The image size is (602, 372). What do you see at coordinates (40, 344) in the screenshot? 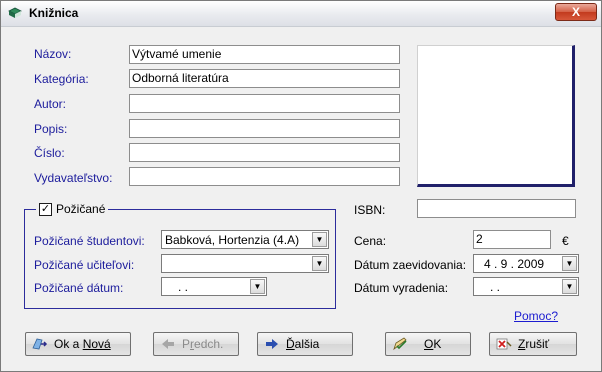
I see `save-new-icon` at bounding box center [40, 344].